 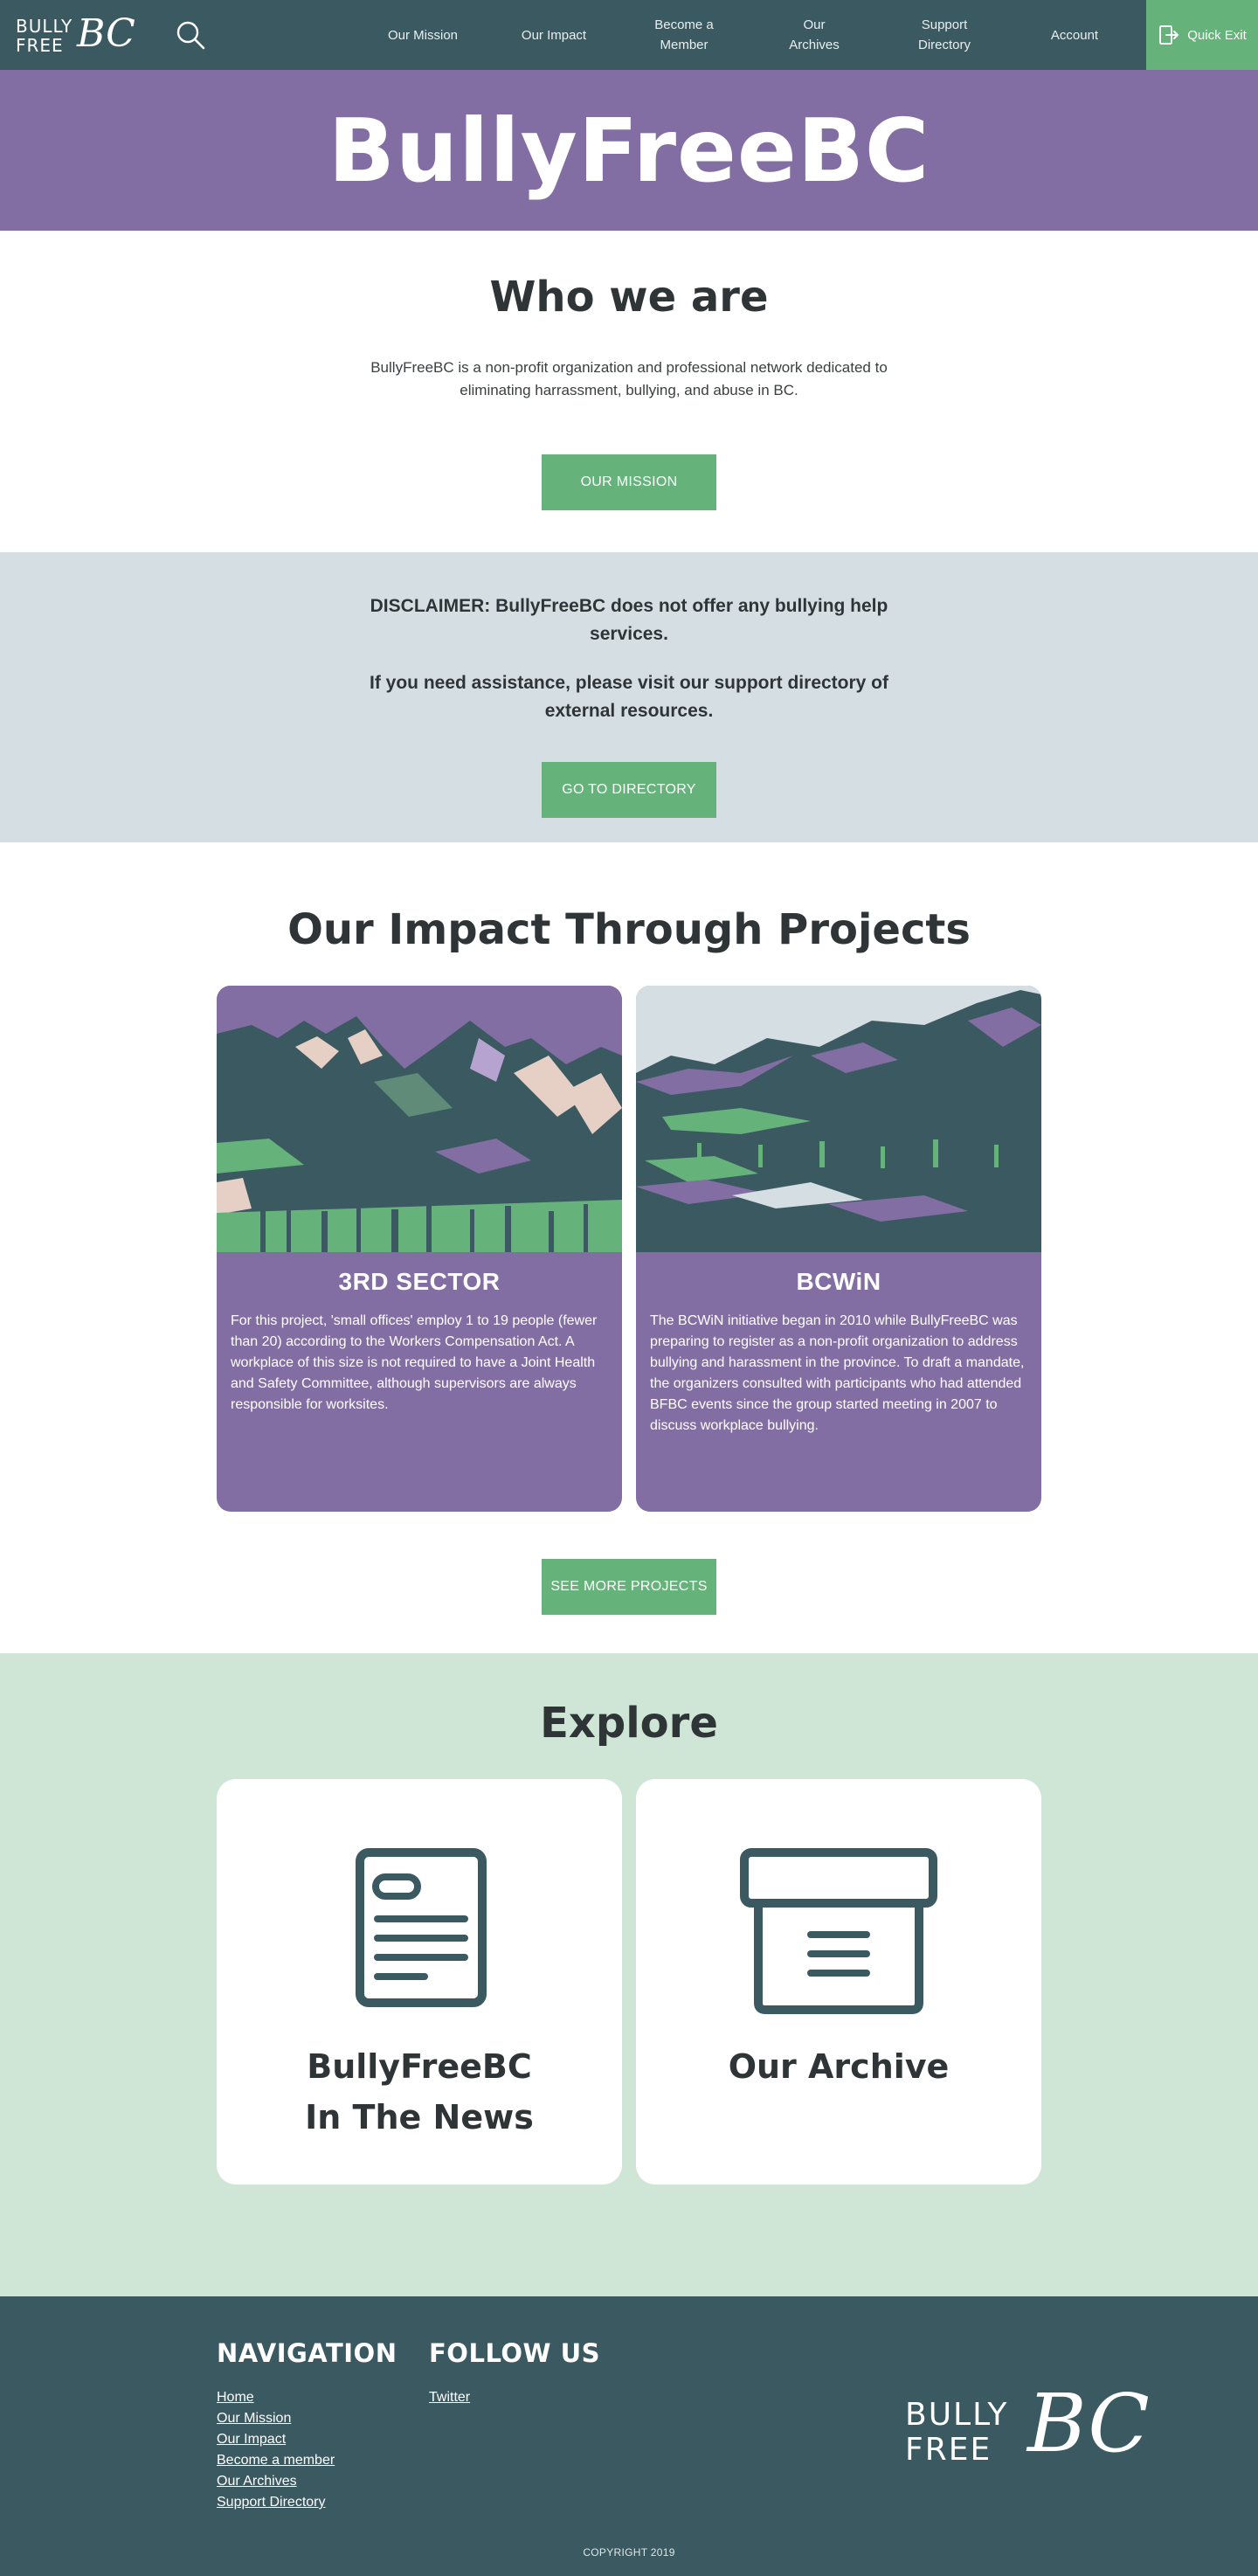 I want to click on quick-exit-label: Quick Exit, so click(x=1217, y=35).